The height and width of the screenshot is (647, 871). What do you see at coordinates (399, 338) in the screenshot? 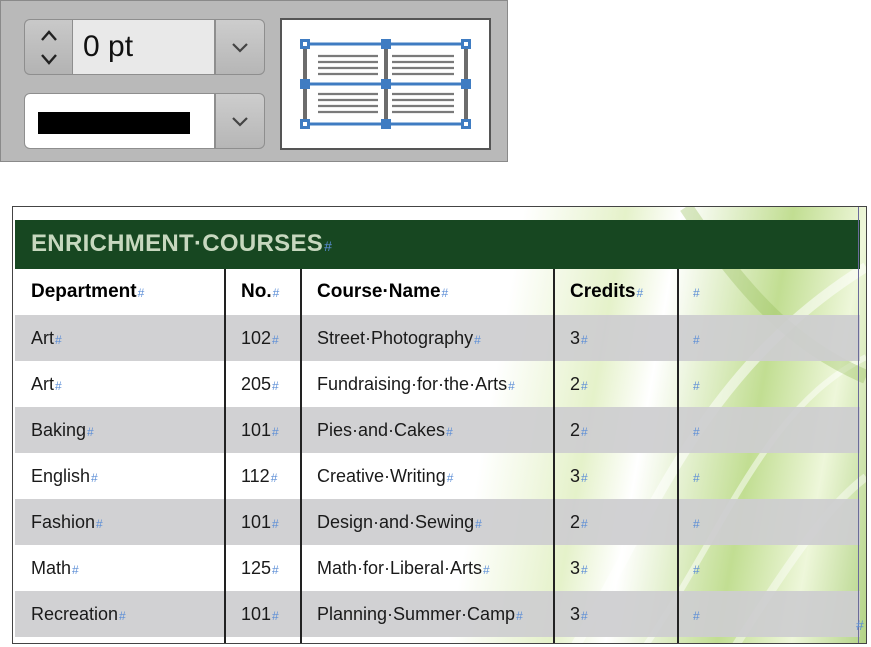
I see `table-cell: Street·Photography#` at bounding box center [399, 338].